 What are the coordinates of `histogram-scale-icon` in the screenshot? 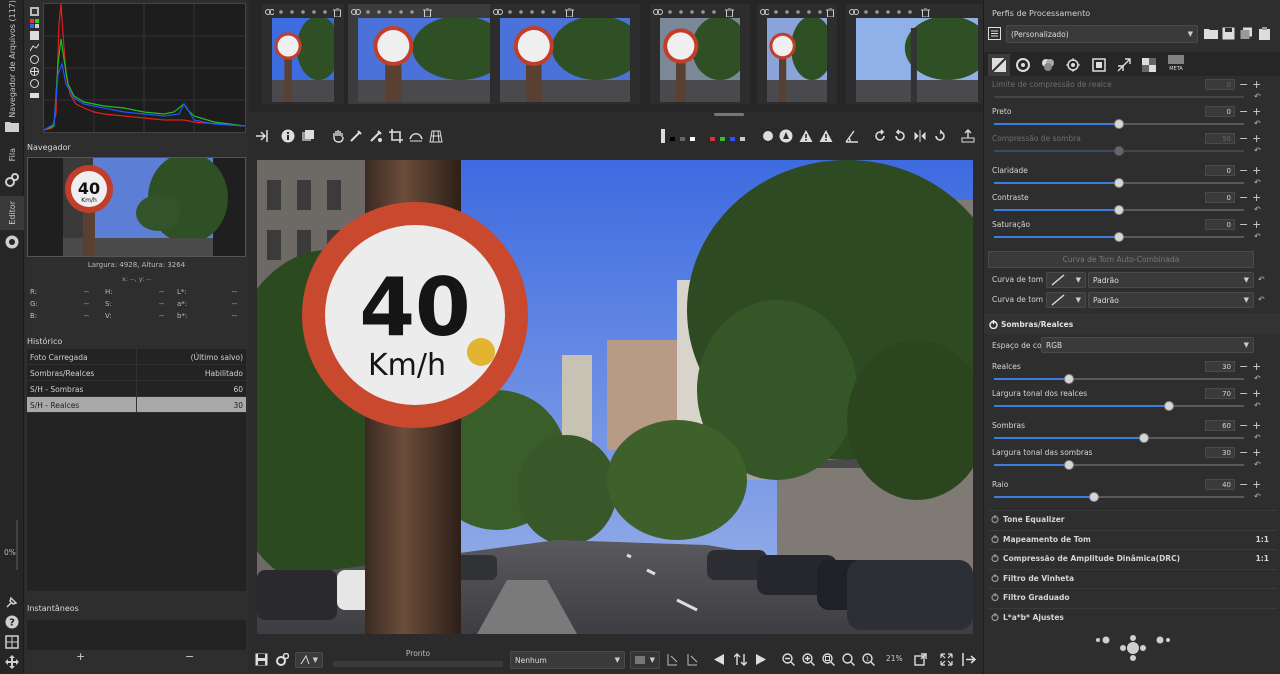 It's located at (34, 83).